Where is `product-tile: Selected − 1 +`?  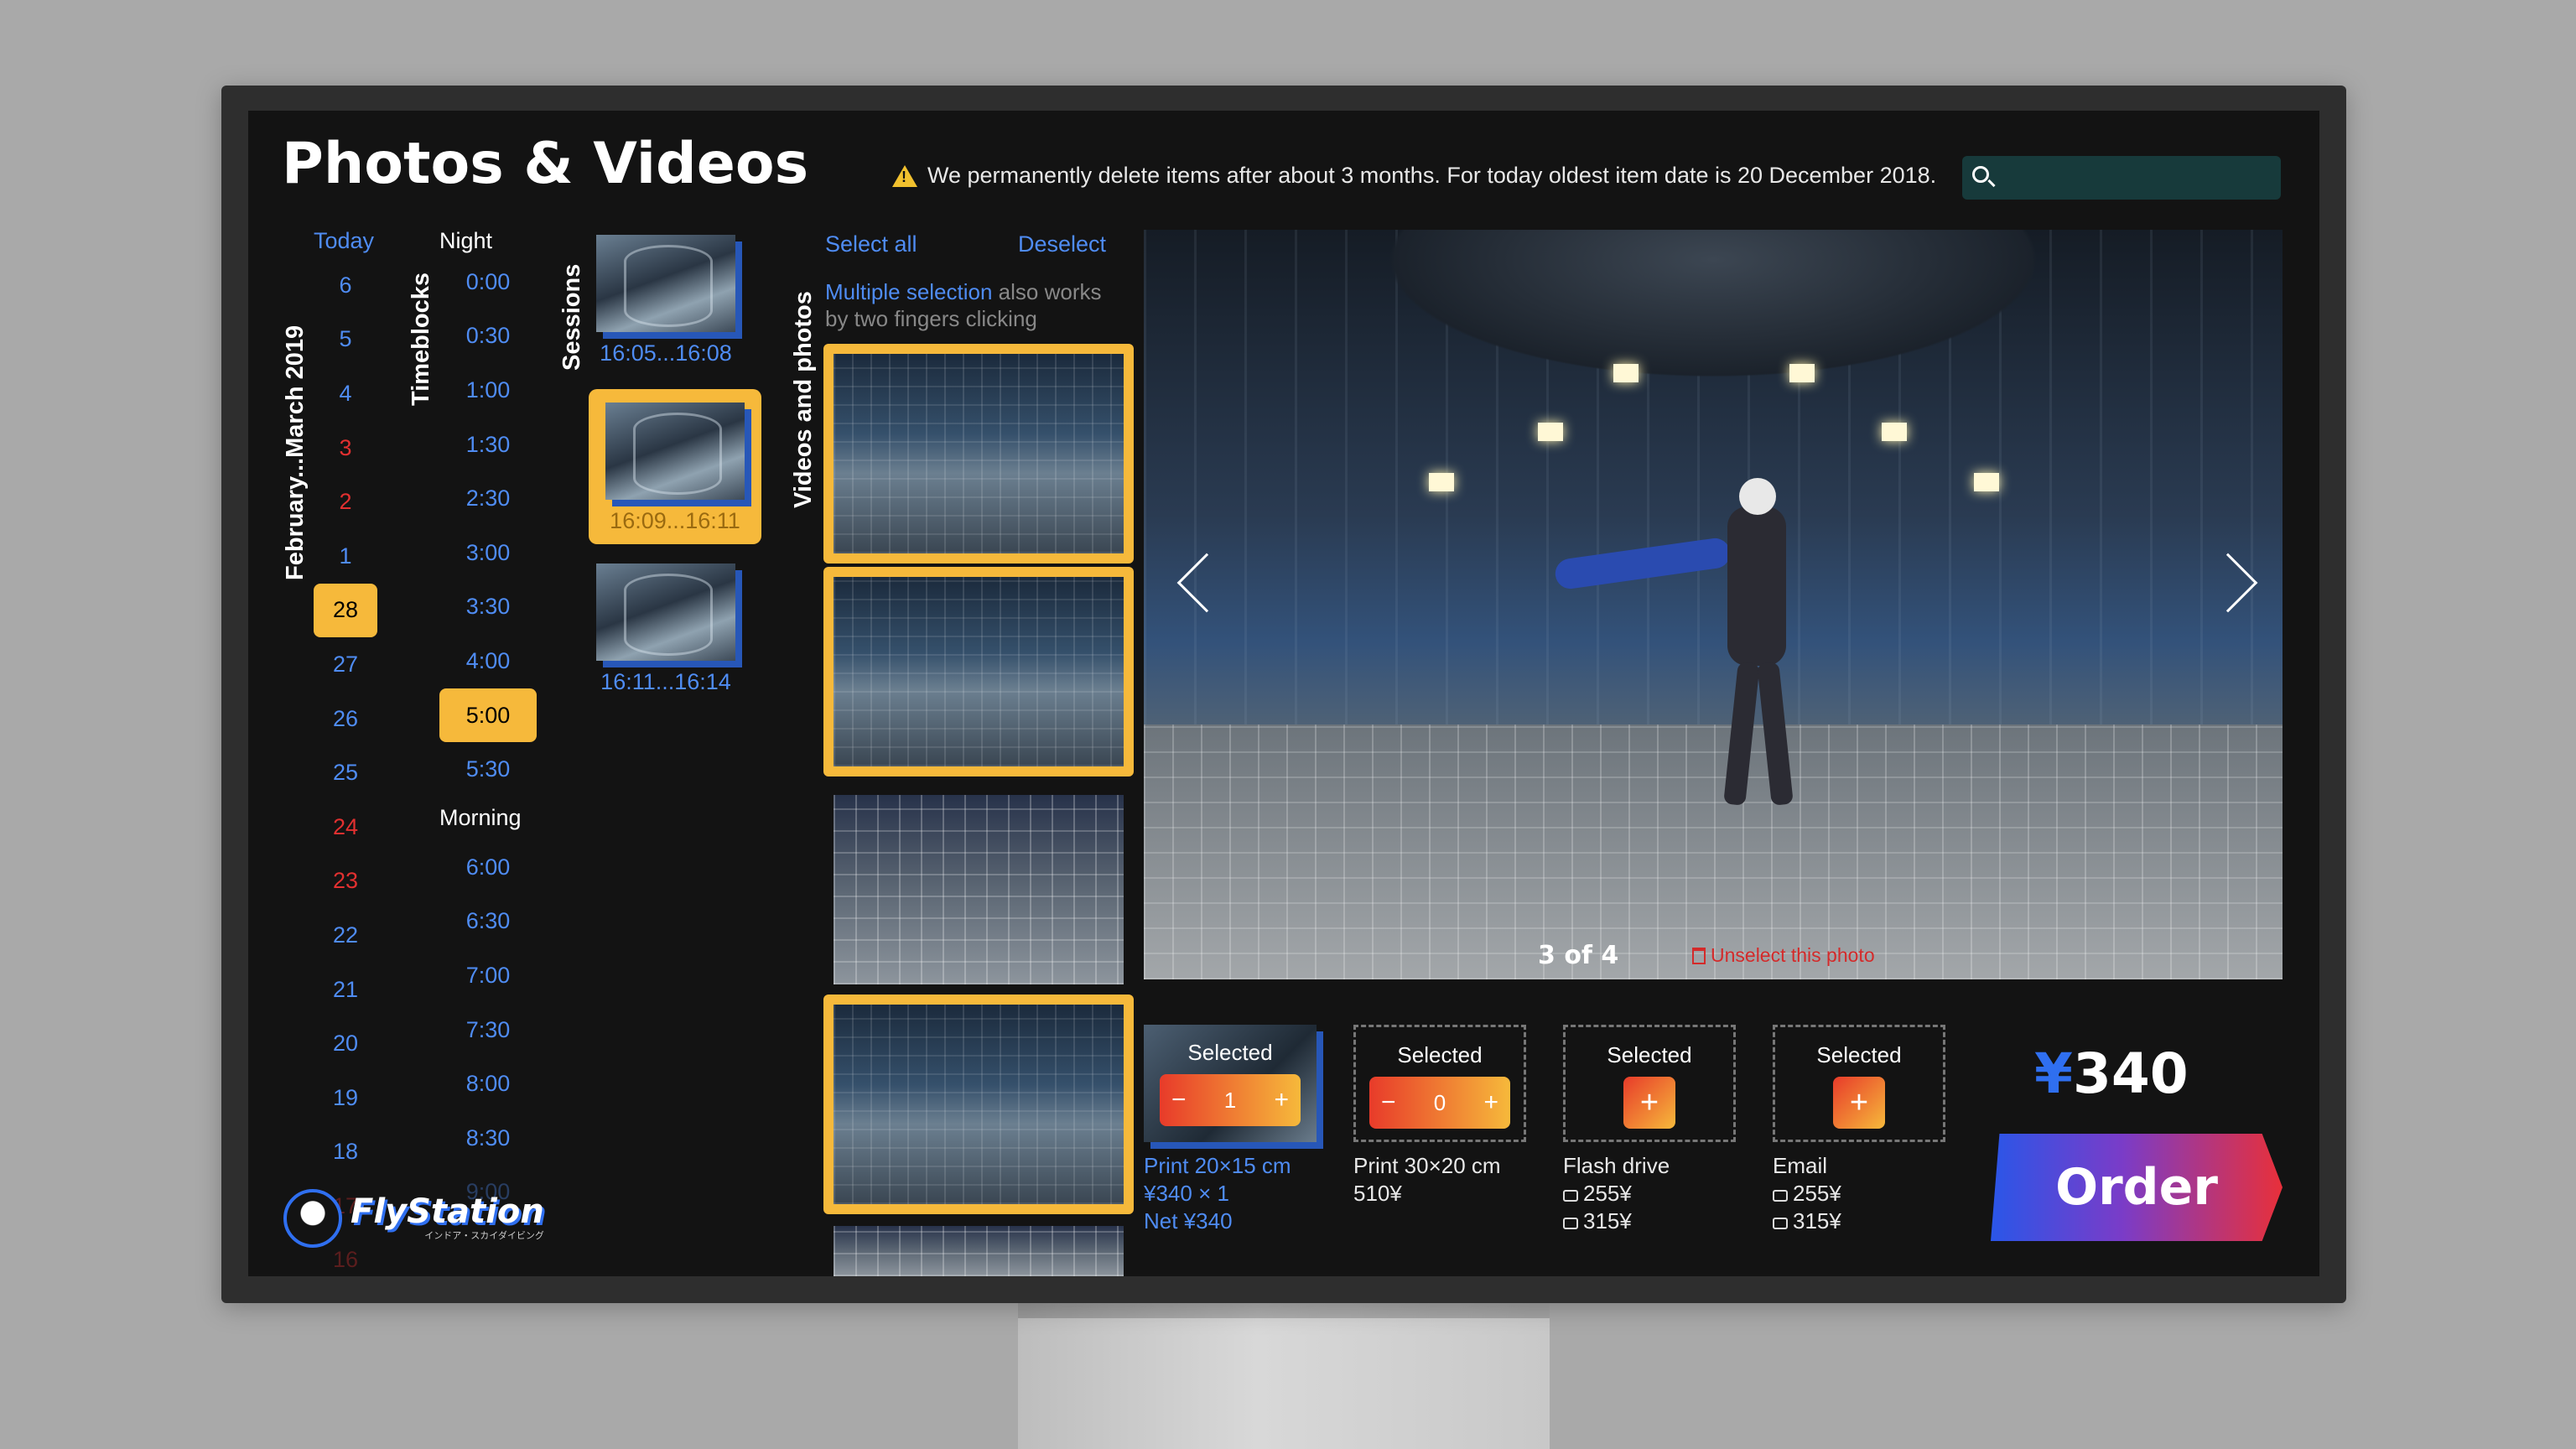
product-tile: Selected − 1 + is located at coordinates (1230, 1083).